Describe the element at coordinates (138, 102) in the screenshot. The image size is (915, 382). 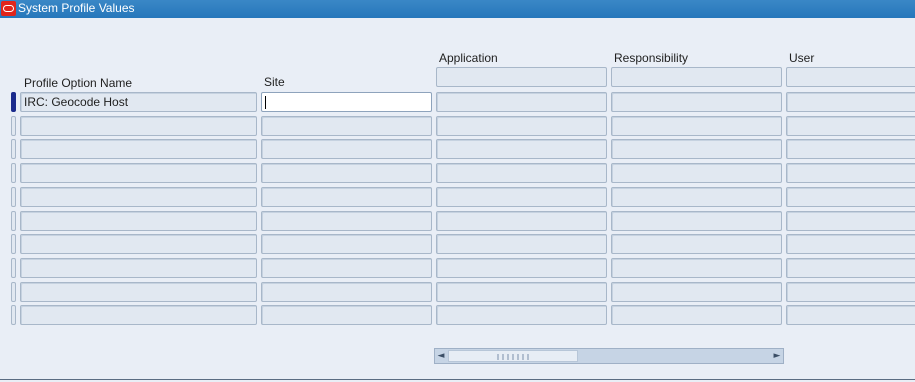
I see `profile-option-name-field: IRC: Geocode Host` at that location.